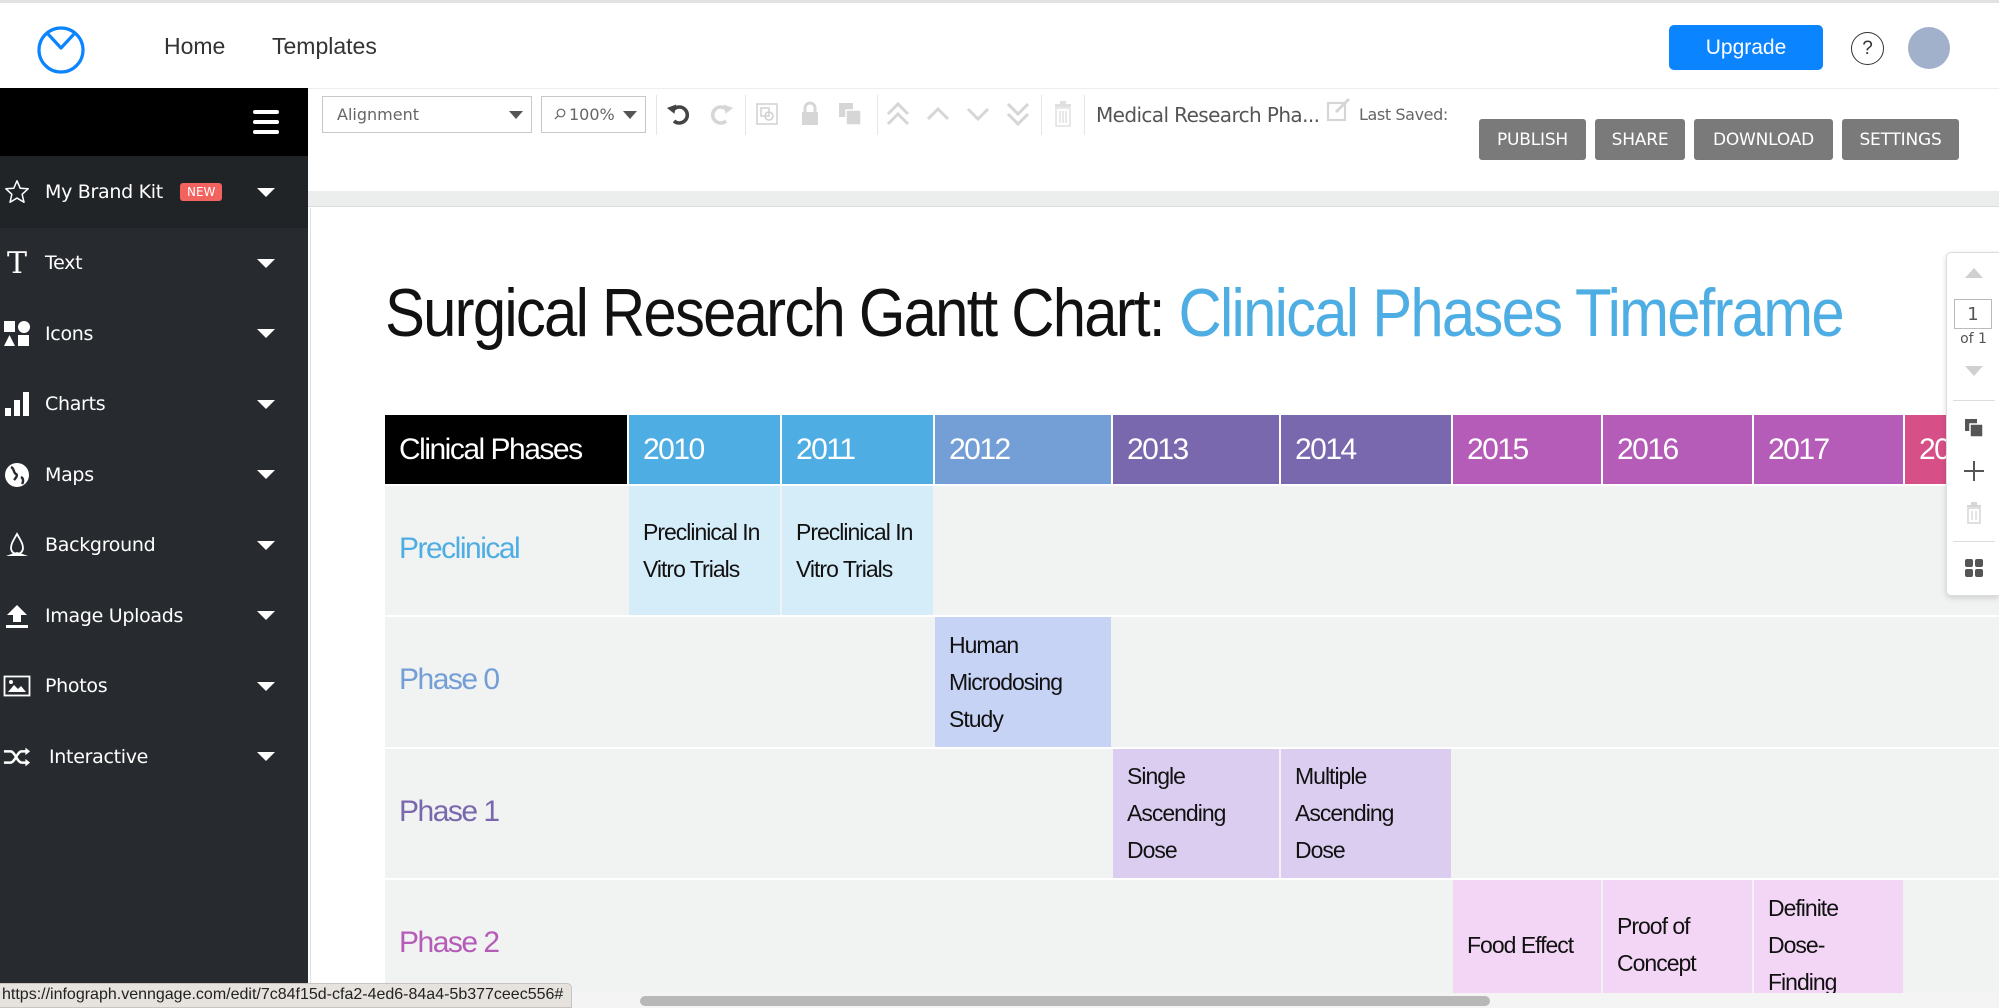 The width and height of the screenshot is (1999, 1008). What do you see at coordinates (1511, 313) in the screenshot?
I see `title-accent: Clinical Phases Timeframe` at bounding box center [1511, 313].